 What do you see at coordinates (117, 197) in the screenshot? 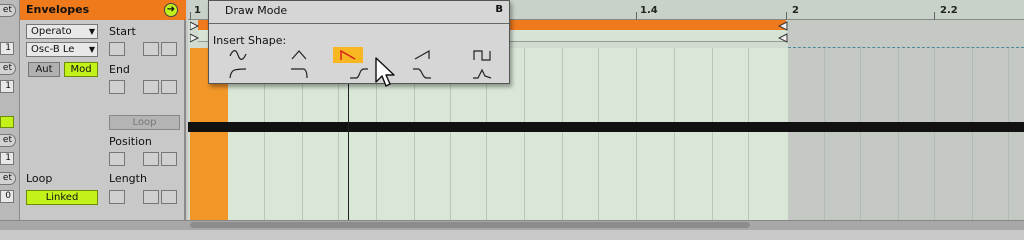
I see `length-bar-field` at bounding box center [117, 197].